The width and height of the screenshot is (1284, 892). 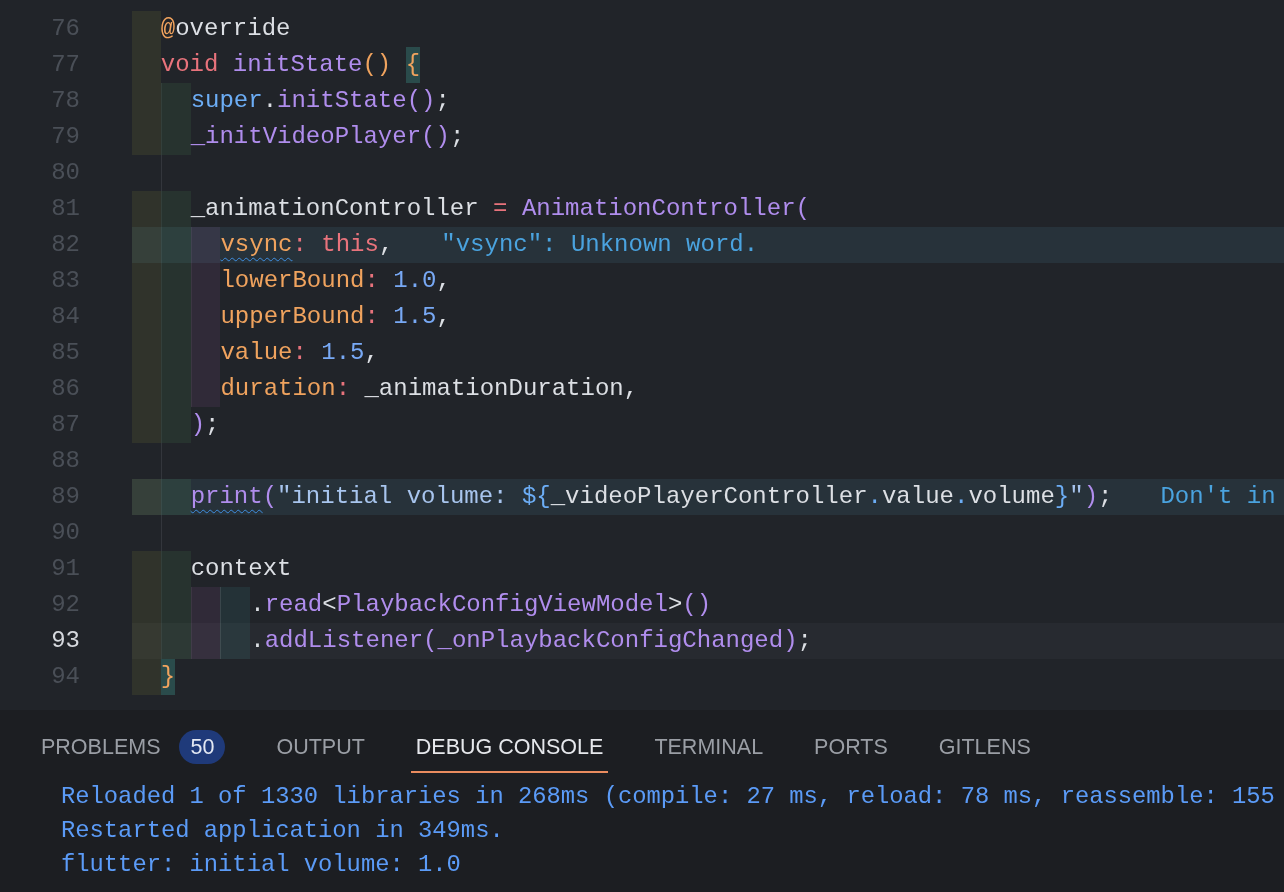 What do you see at coordinates (509, 748) in the screenshot?
I see `panel-tab: DEBUG CONSOLE` at bounding box center [509, 748].